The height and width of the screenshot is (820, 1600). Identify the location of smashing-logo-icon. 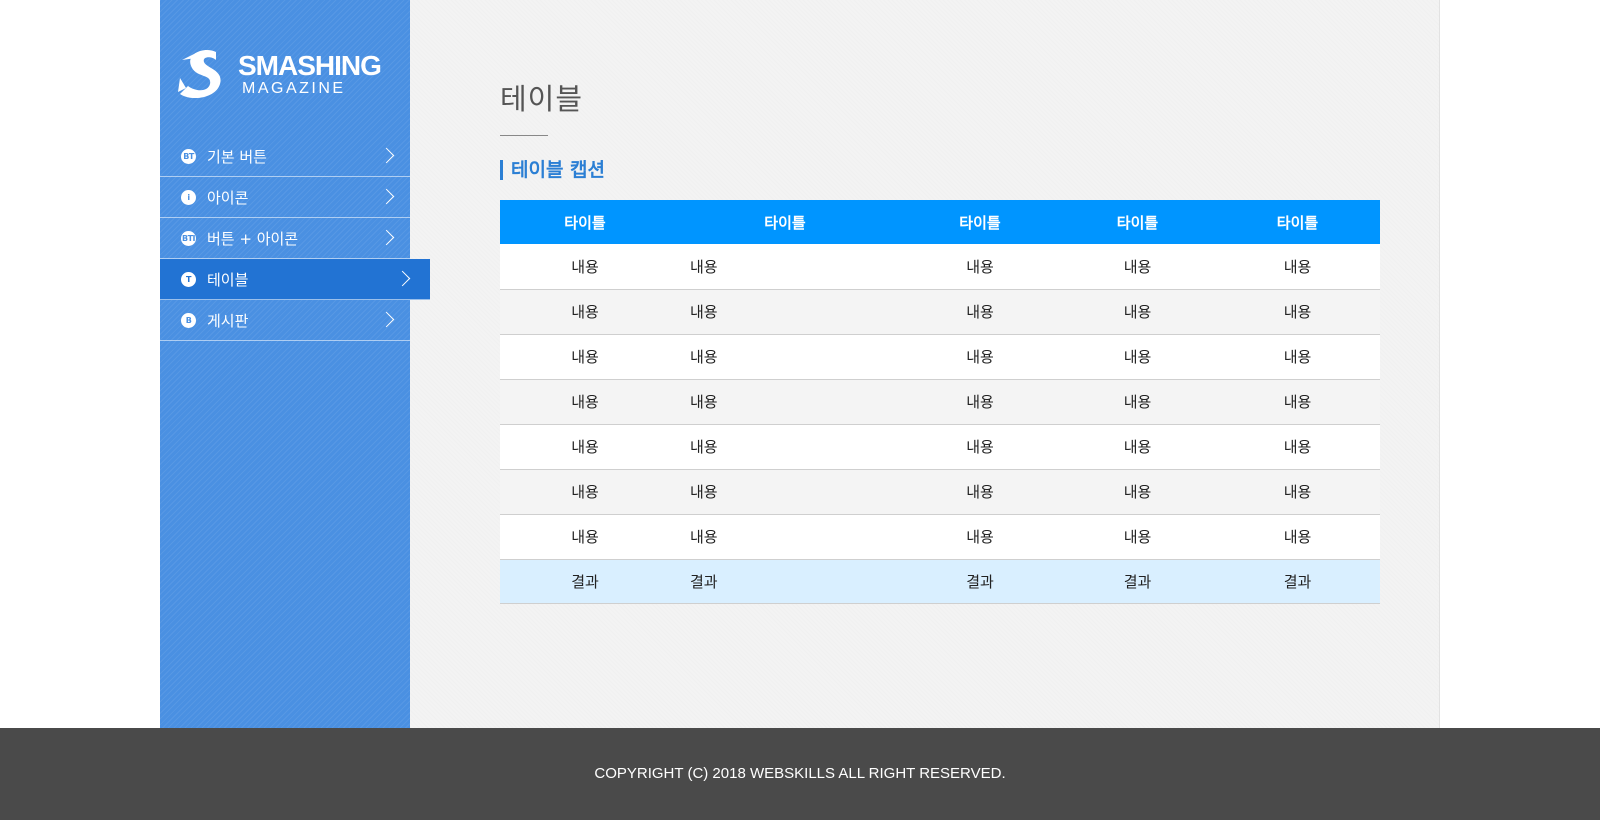
(199, 74).